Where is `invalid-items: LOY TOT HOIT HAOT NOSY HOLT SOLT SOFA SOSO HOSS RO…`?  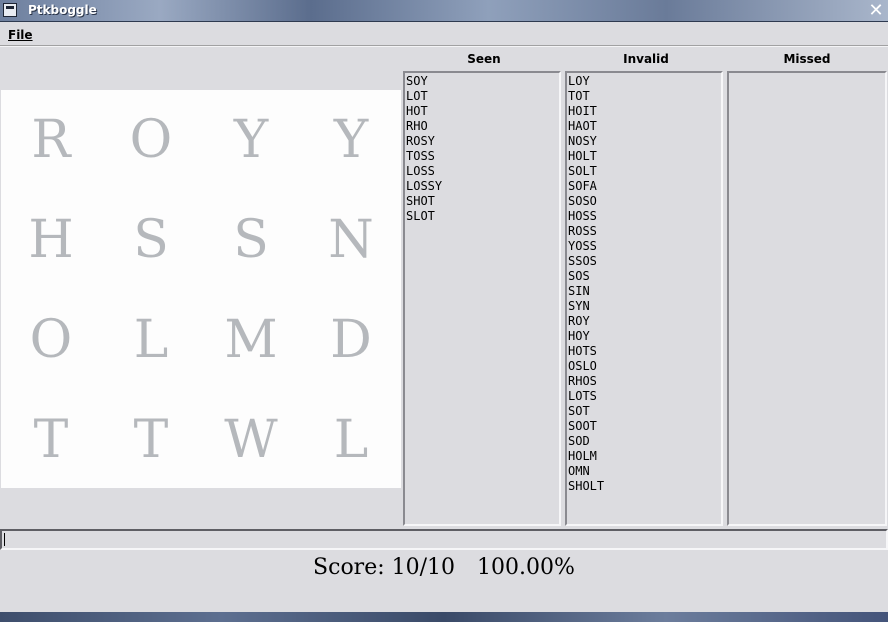
invalid-items: LOY TOT HOIT HAOT NOSY HOLT SOLT SOFA SOSO HOSS RO… is located at coordinates (644, 283).